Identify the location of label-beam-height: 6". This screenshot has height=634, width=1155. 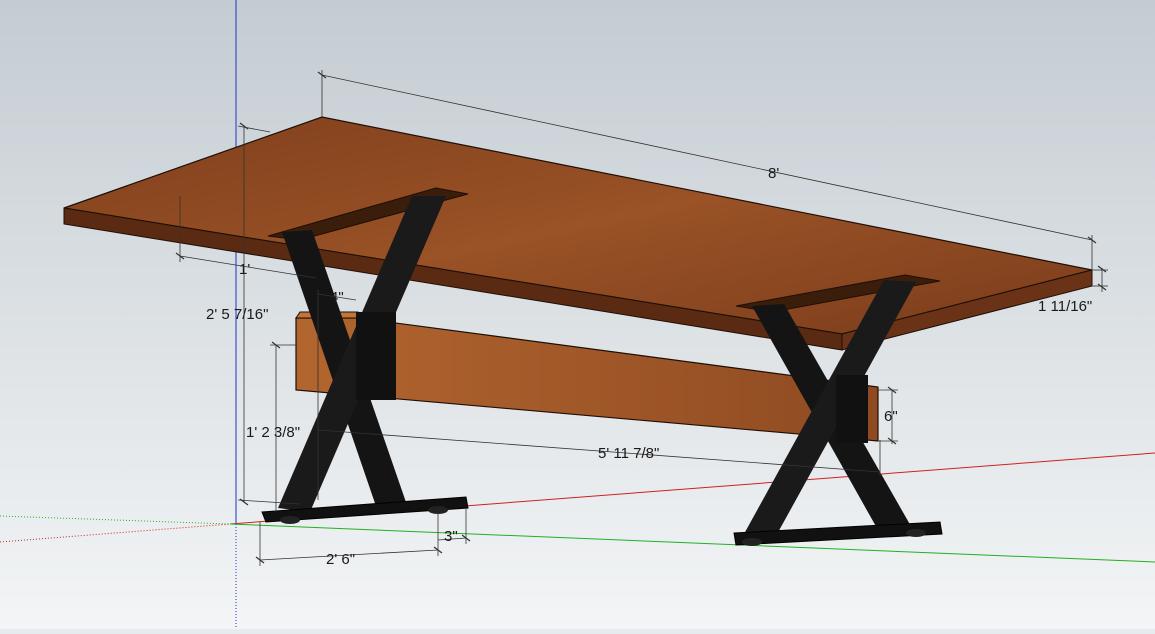
(891, 416).